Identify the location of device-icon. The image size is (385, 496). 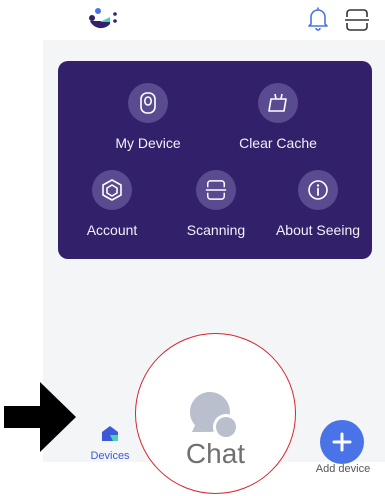
(148, 103).